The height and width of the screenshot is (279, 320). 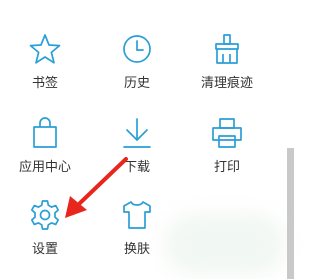 What do you see at coordinates (226, 83) in the screenshot?
I see `menu-item-label: 清理痕迹` at bounding box center [226, 83].